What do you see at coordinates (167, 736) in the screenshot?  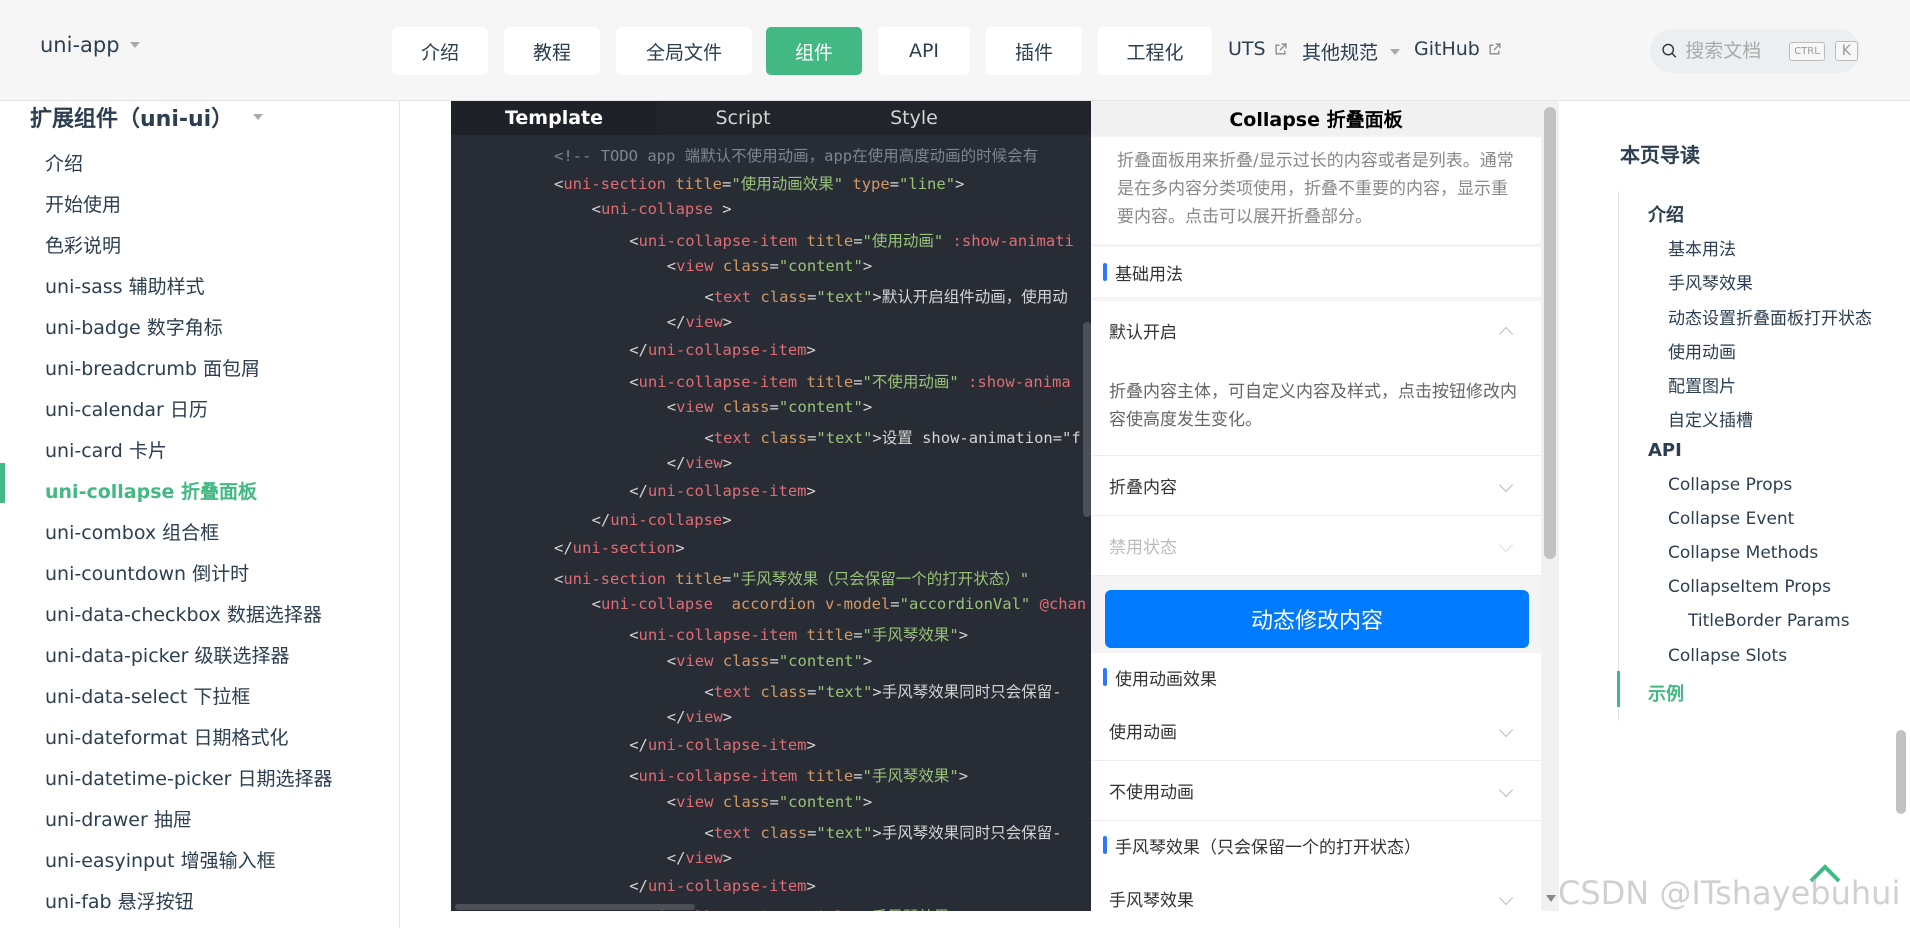 I see `sidebar-item: uni-dateformat 日期格式化` at bounding box center [167, 736].